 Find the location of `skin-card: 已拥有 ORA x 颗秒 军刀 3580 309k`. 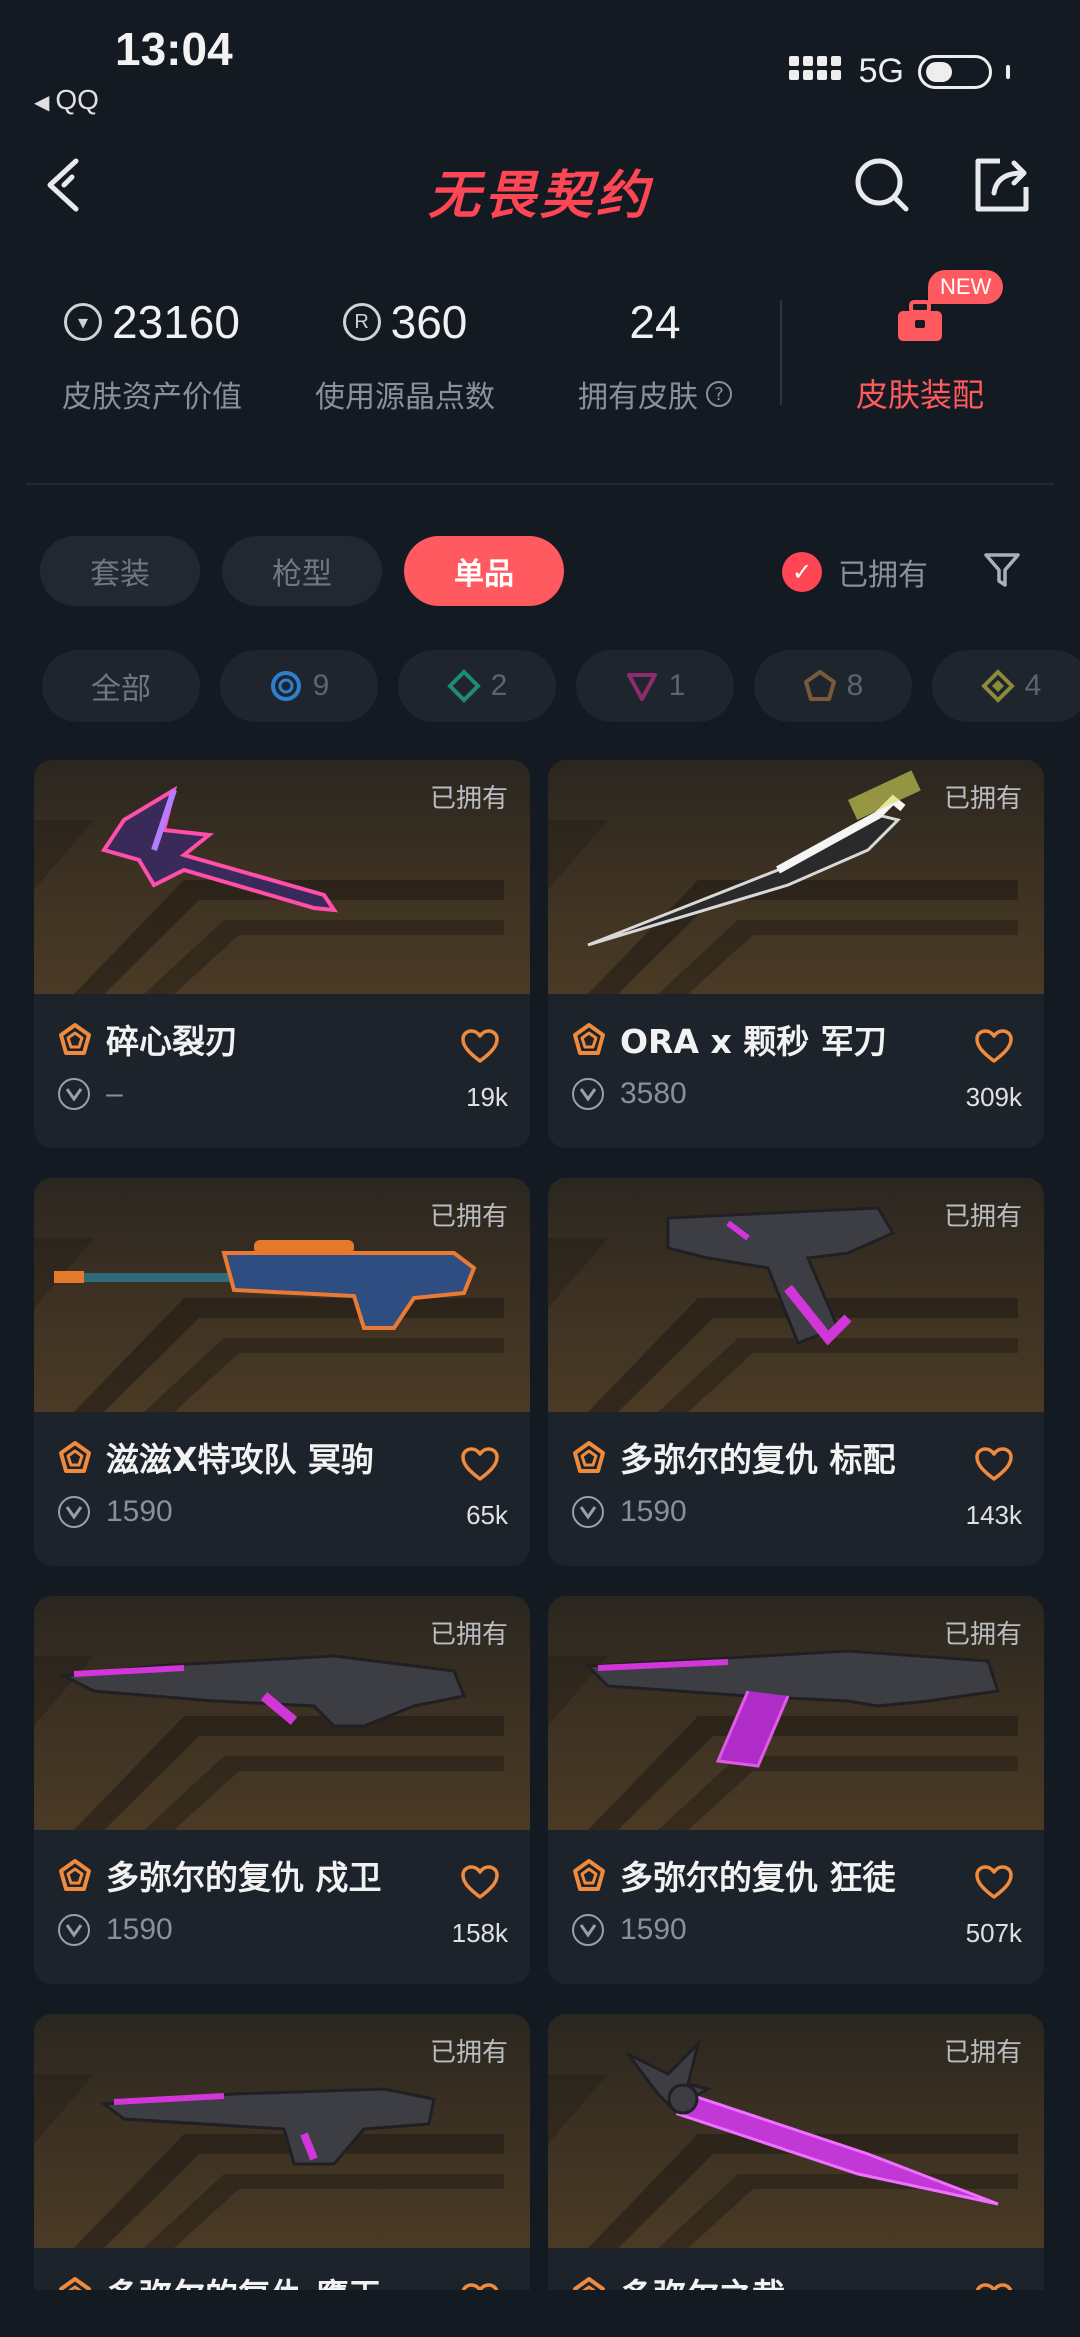

skin-card: 已拥有 ORA x 颗秒 军刀 3580 309k is located at coordinates (796, 954).